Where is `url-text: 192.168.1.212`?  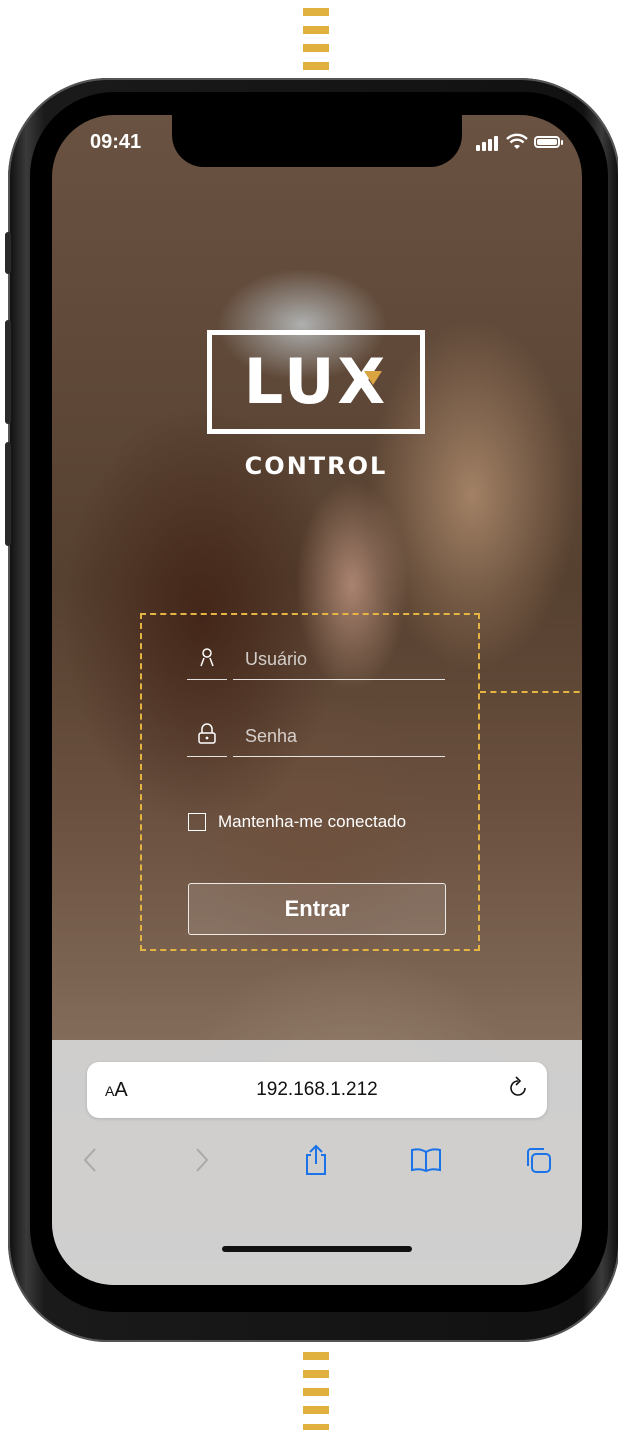 url-text: 192.168.1.212 is located at coordinates (317, 1090).